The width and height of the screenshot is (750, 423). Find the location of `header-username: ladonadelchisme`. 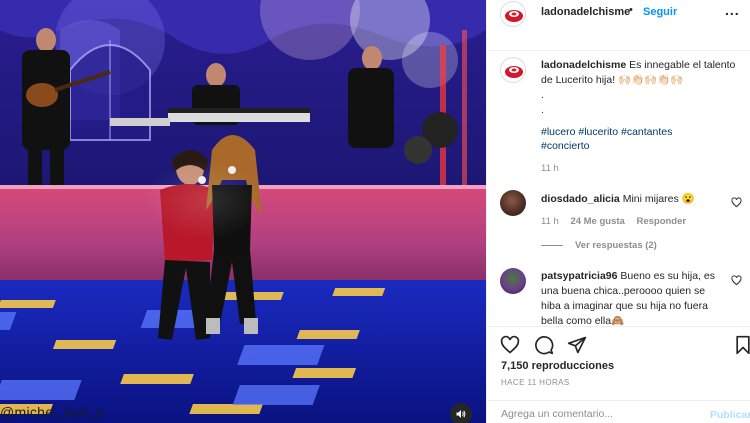

header-username: ladonadelchisme is located at coordinates (585, 12).